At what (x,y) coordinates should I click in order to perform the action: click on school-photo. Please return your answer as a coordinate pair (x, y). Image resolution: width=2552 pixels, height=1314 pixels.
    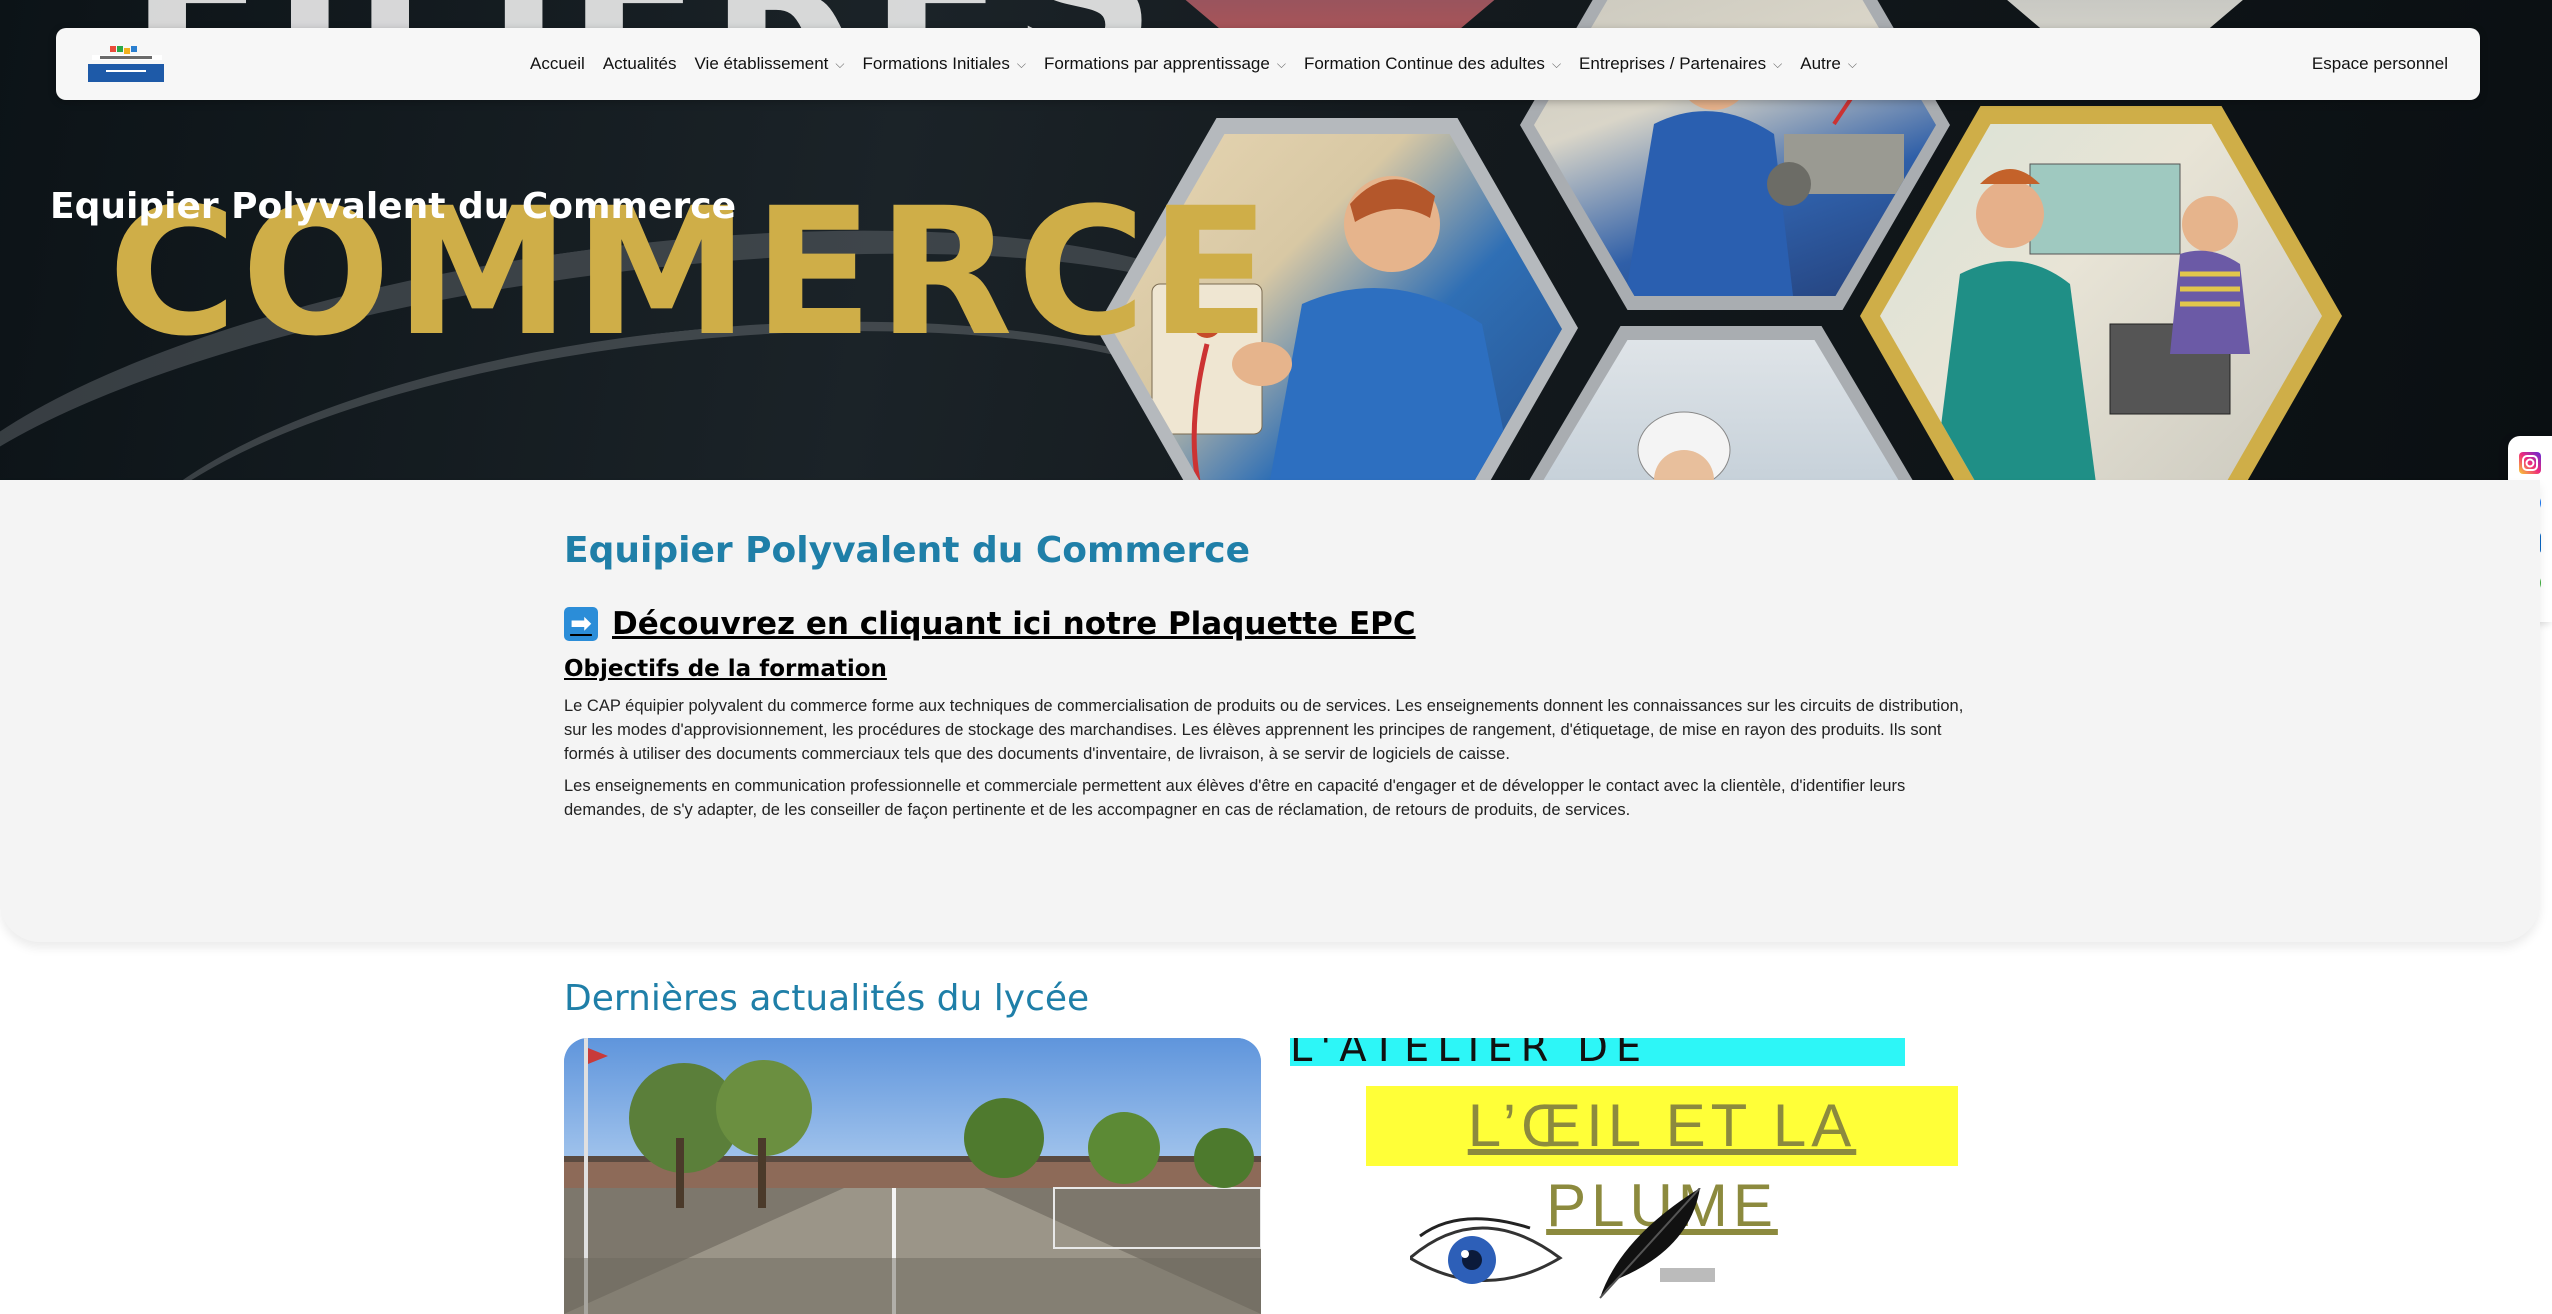
    Looking at the image, I should click on (912, 1176).